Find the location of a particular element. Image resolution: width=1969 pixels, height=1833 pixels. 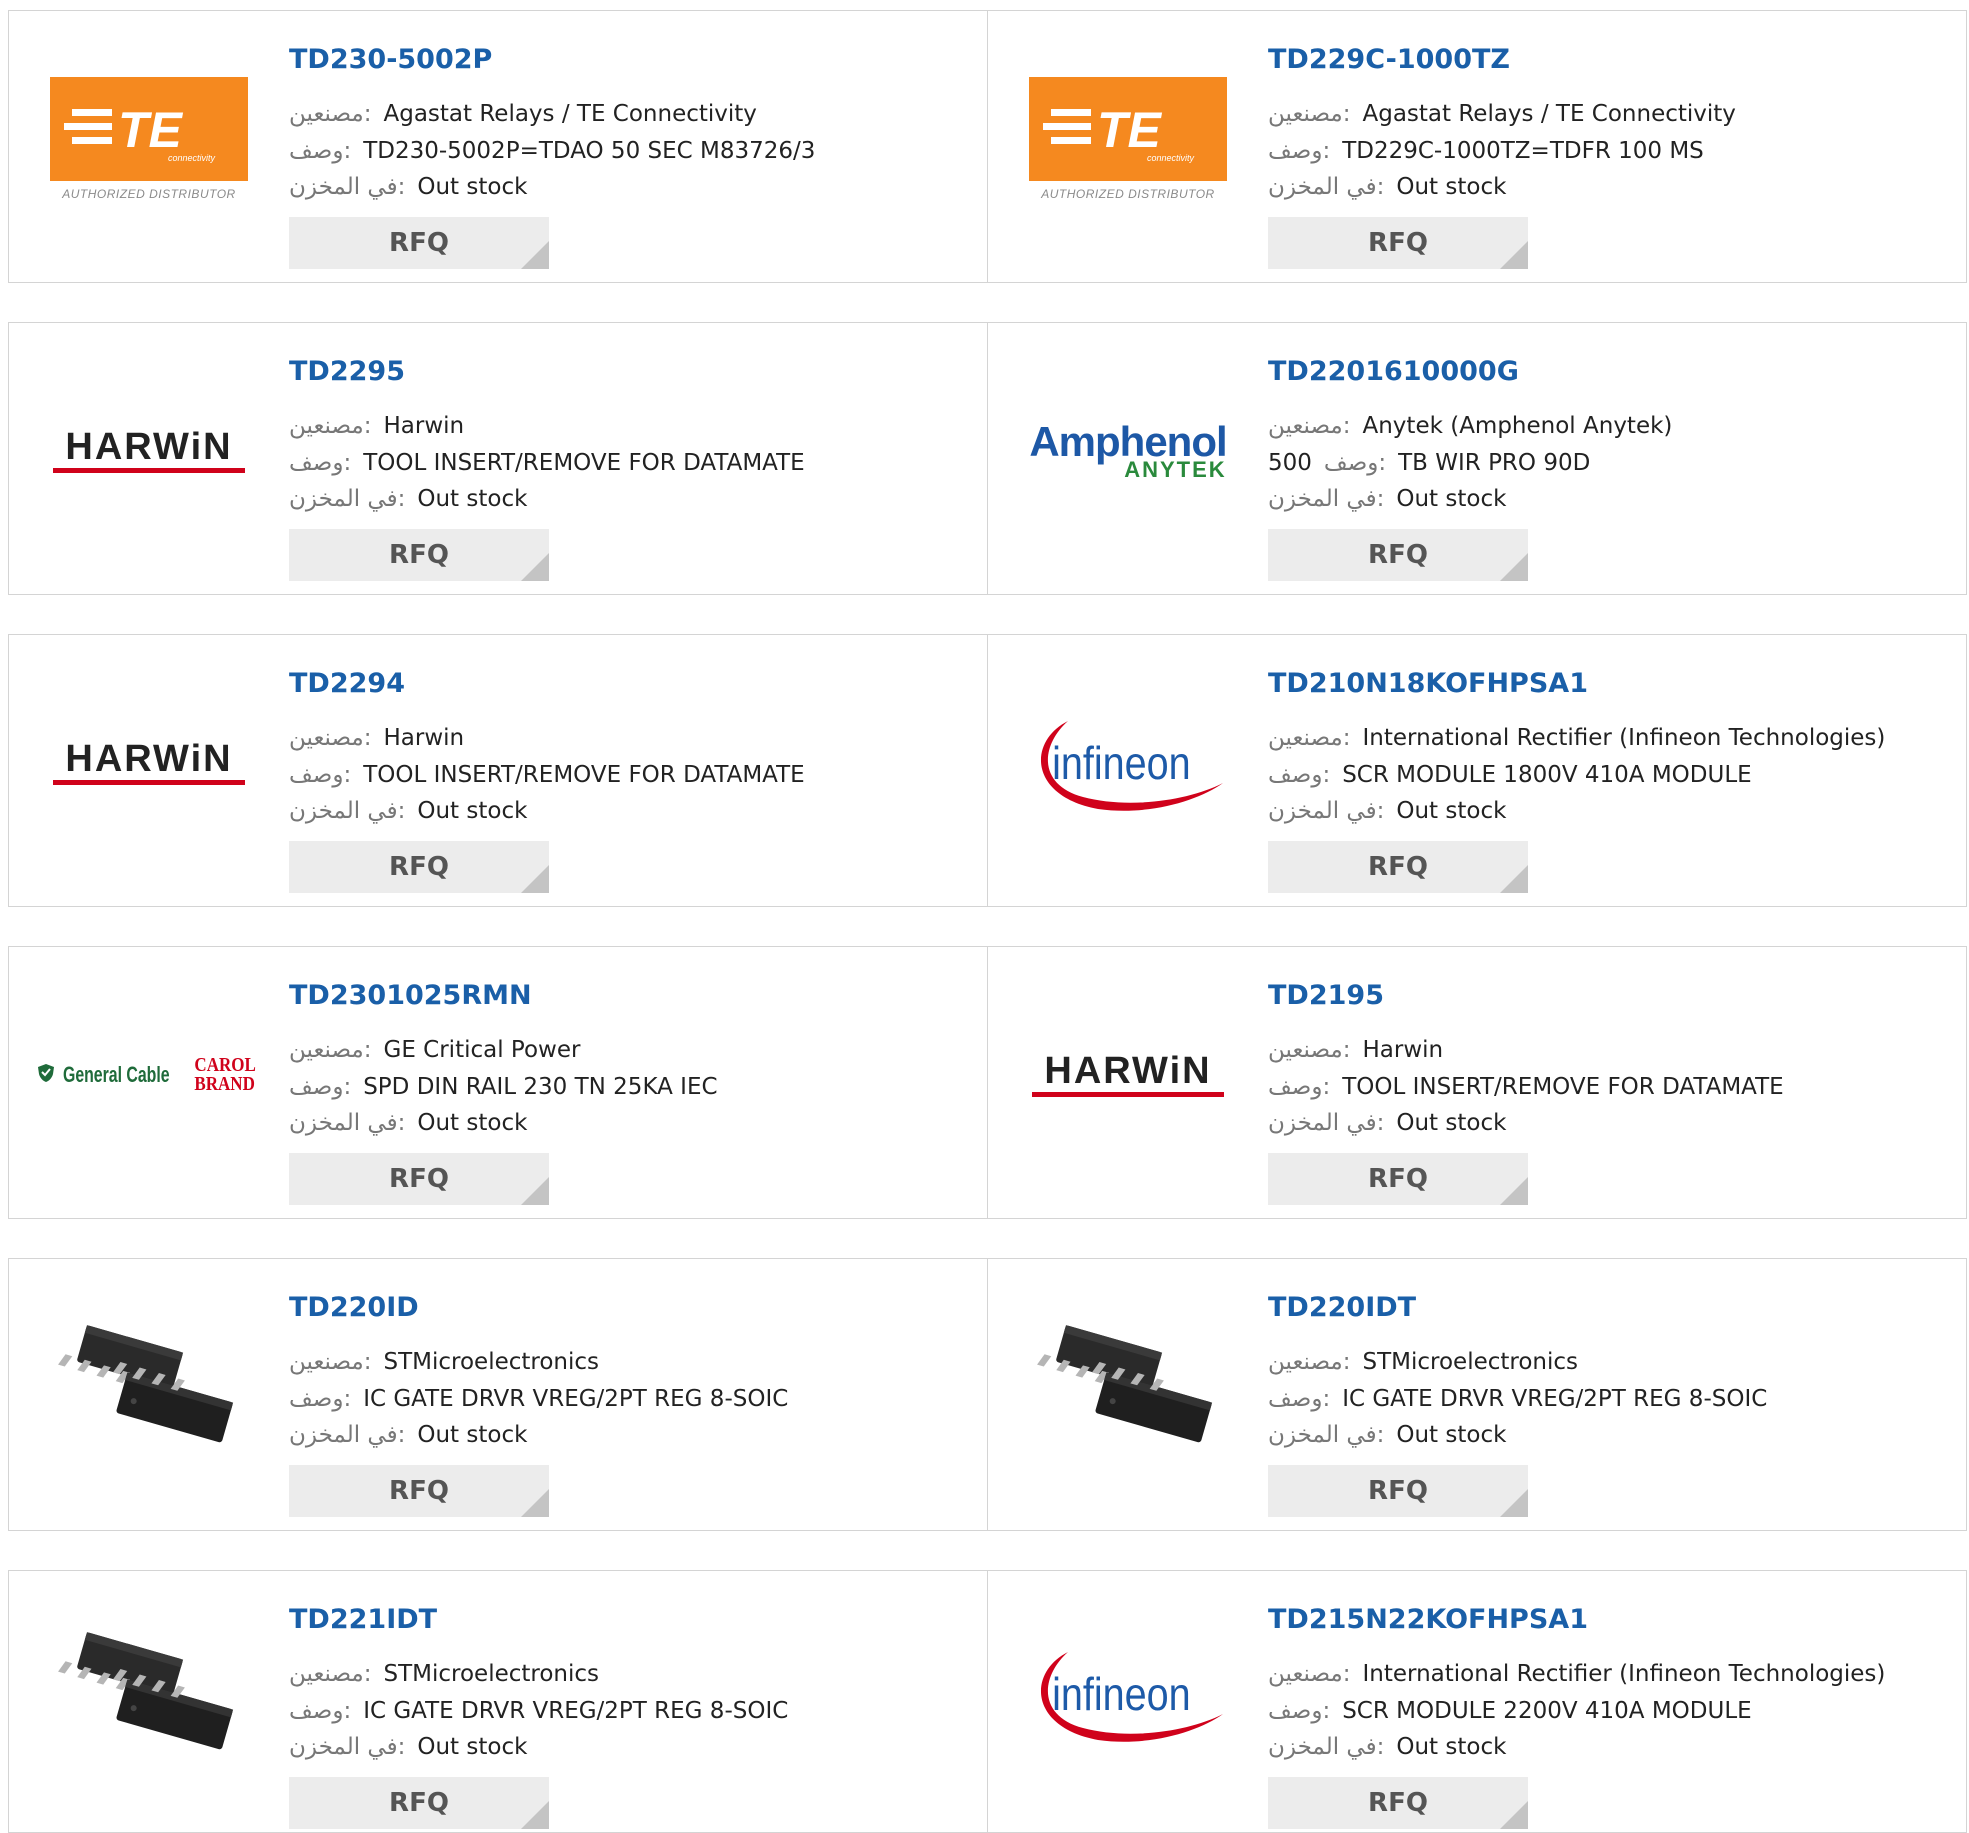

part-number-link: TD2201610000G is located at coordinates (1393, 371).